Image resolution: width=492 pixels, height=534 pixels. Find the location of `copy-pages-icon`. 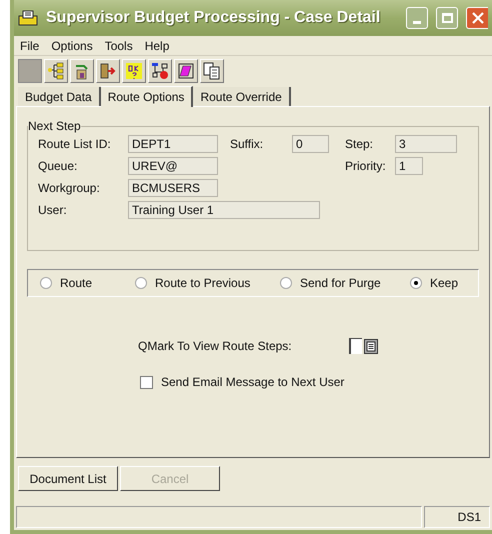

copy-pages-icon is located at coordinates (212, 71).